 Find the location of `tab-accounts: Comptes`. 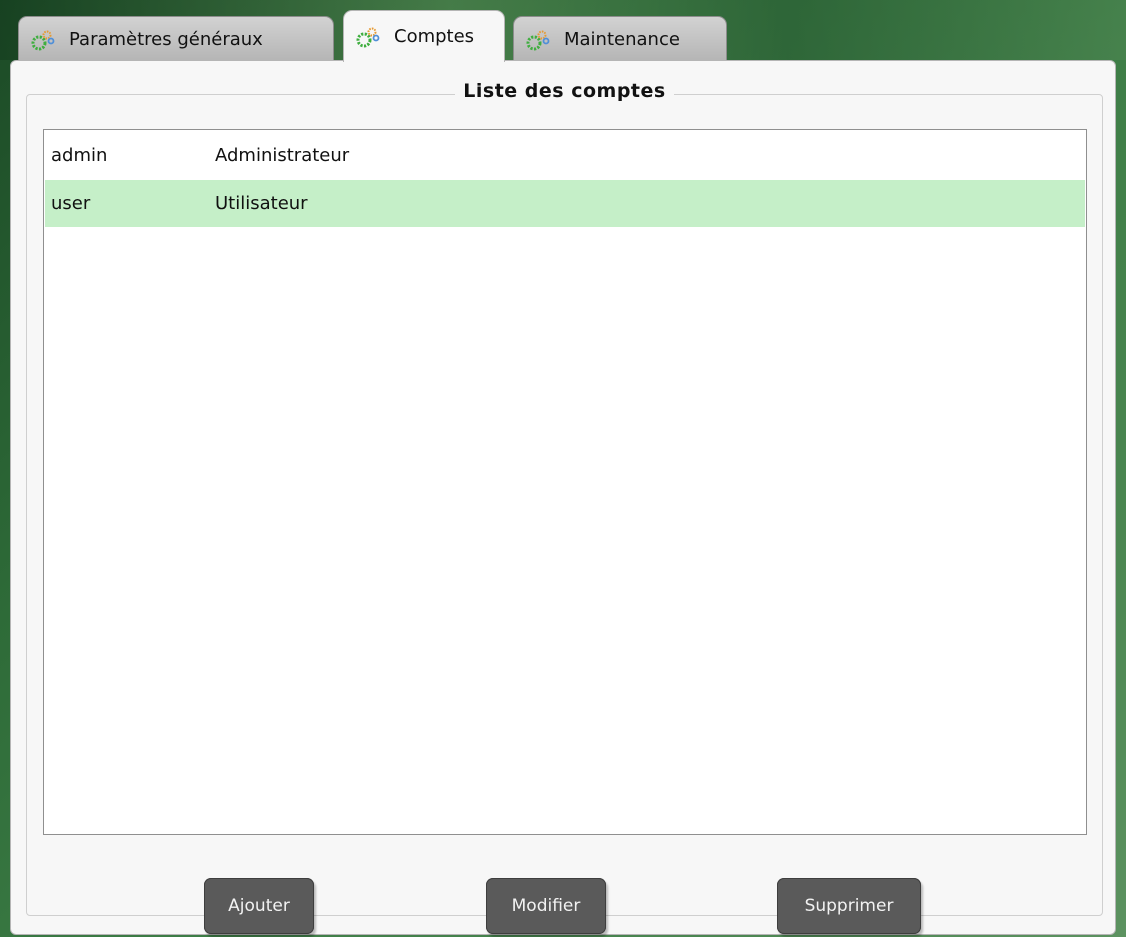

tab-accounts: Comptes is located at coordinates (424, 36).